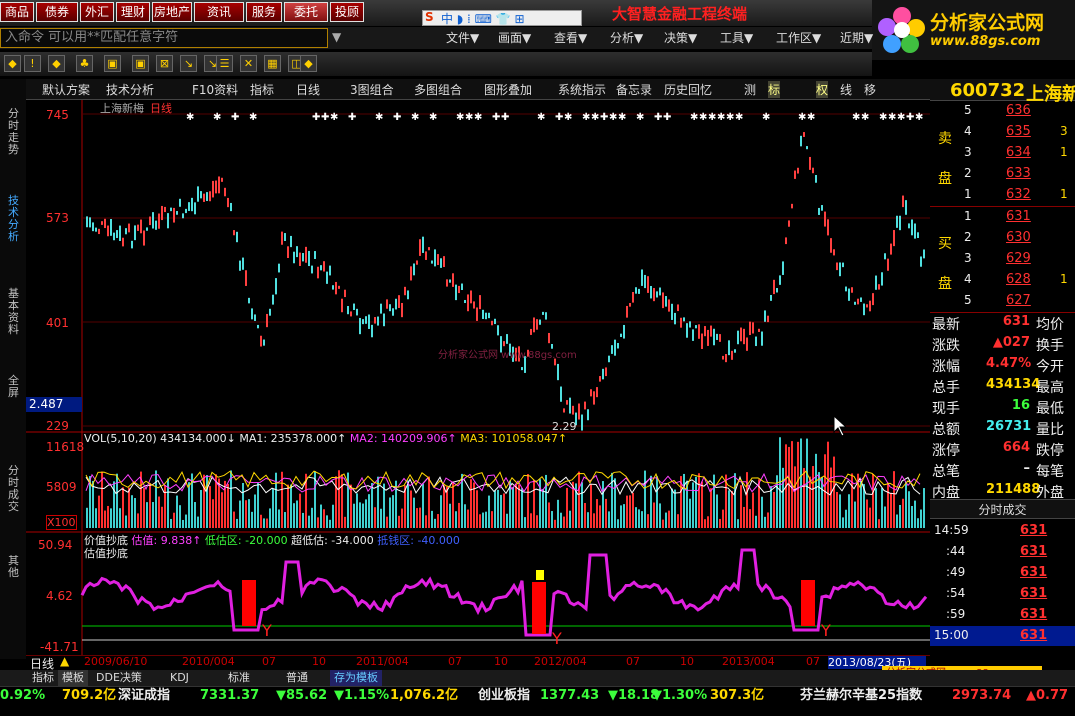  Describe the element at coordinates (825, 630) in the screenshot. I see `buy-signal-y: Y` at that location.